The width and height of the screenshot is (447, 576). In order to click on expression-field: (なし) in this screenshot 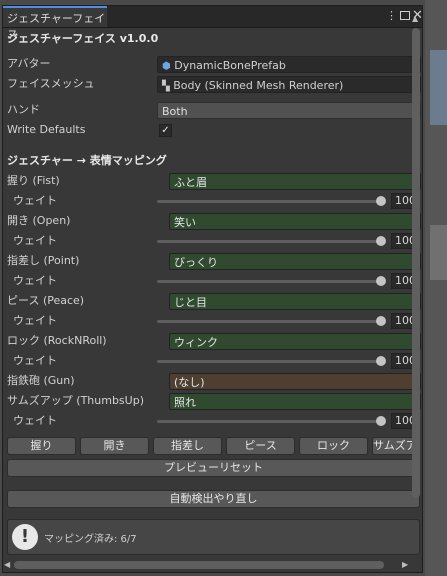, I will do `click(295, 381)`.